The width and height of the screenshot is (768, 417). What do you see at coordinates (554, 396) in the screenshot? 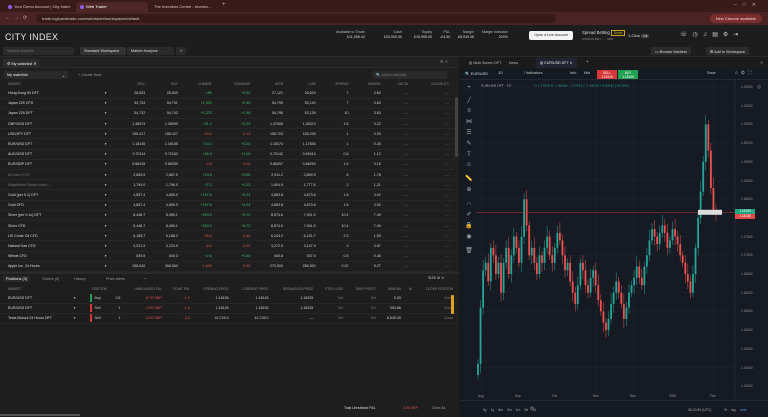
I see `x-tick-label: Oct` at bounding box center [554, 396].